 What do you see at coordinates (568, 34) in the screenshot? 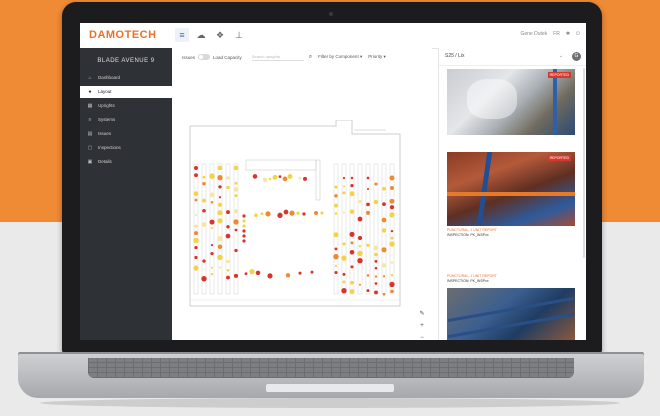
I see `settings-icon: ✱` at bounding box center [568, 34].